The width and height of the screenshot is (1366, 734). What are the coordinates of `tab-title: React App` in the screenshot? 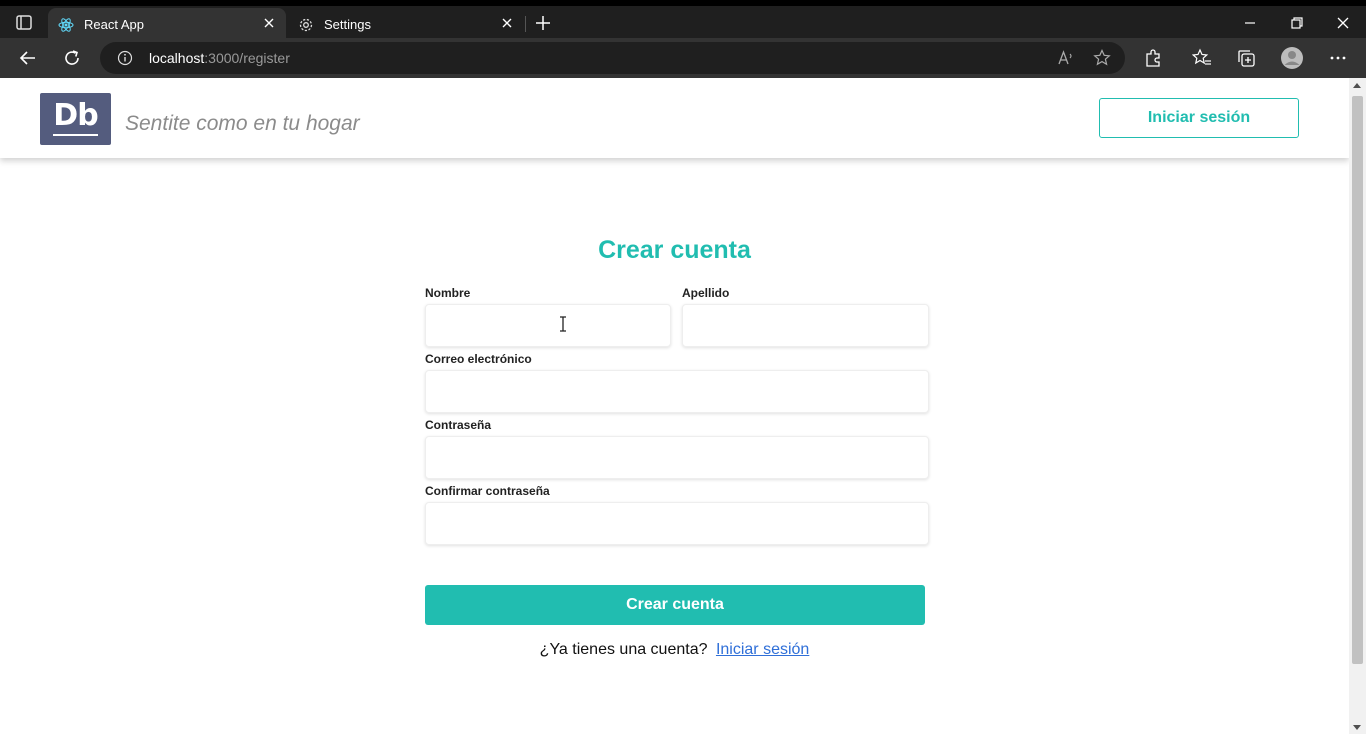 It's located at (114, 24).